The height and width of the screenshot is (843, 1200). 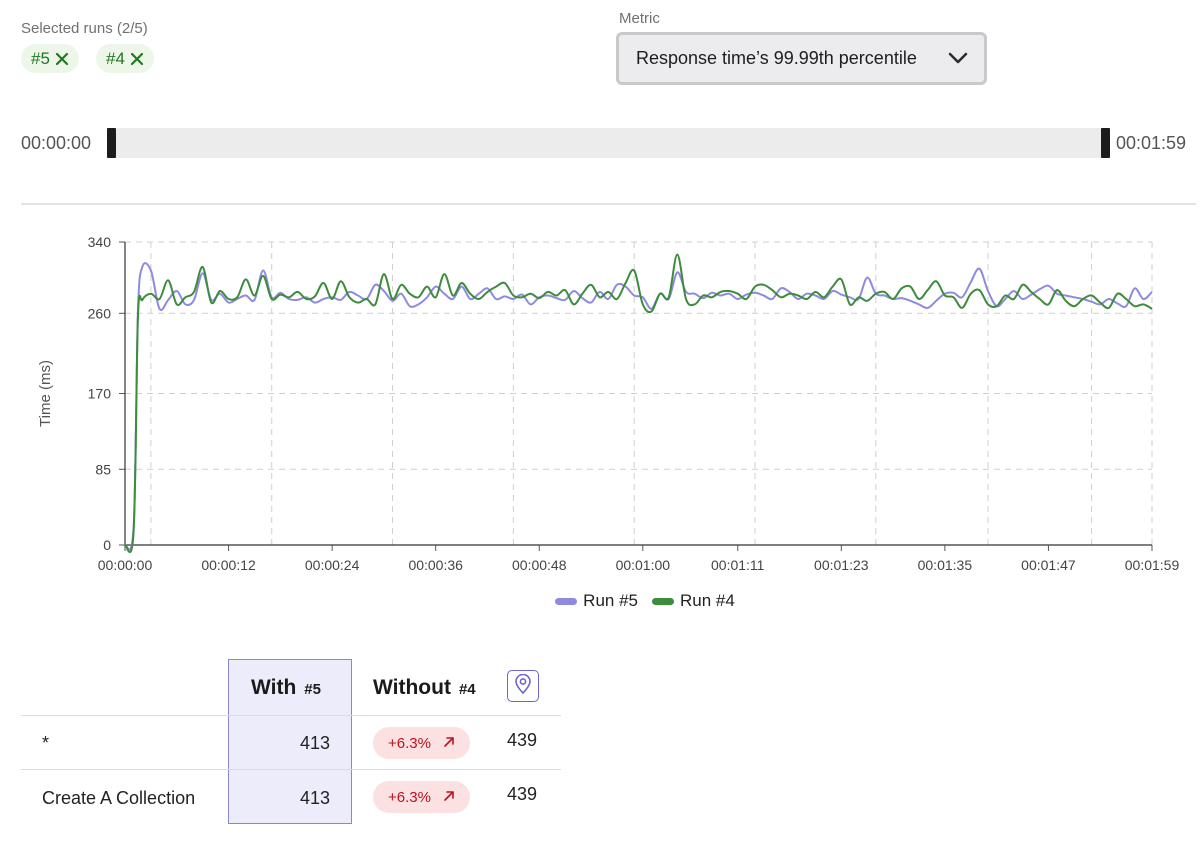 What do you see at coordinates (412, 687) in the screenshot?
I see `without-header-label: Without` at bounding box center [412, 687].